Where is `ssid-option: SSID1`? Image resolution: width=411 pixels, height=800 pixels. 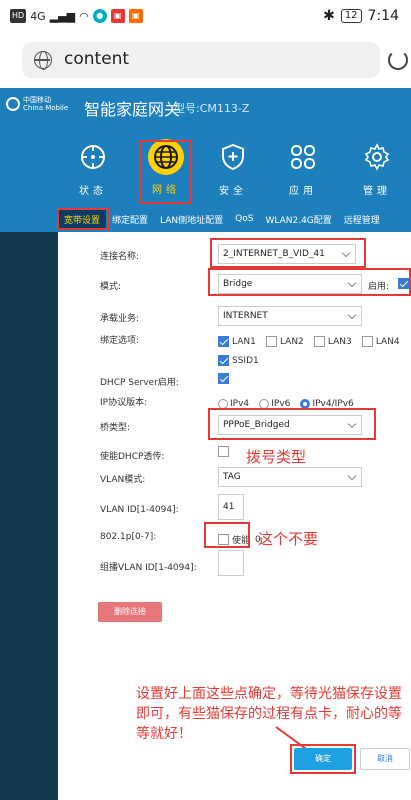
ssid-option: SSID1 is located at coordinates (241, 359).